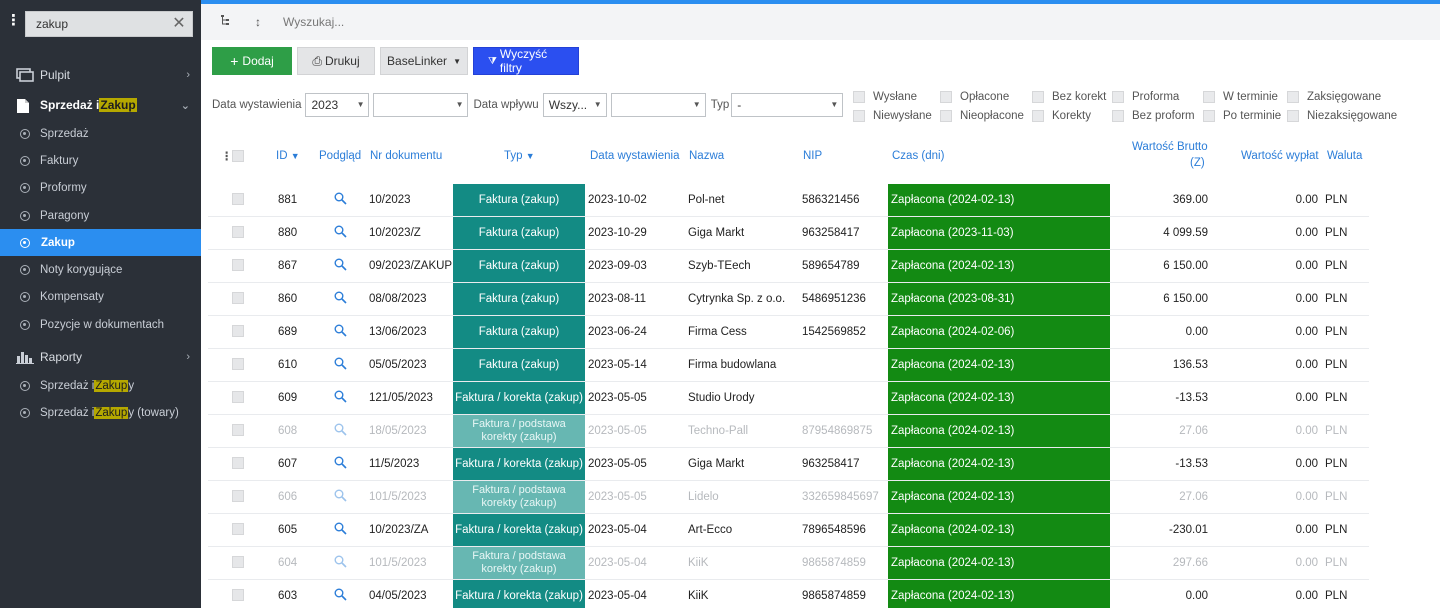 This screenshot has width=1440, height=608. What do you see at coordinates (109, 24) in the screenshot?
I see `sidebar-search-input: zakup ✕` at bounding box center [109, 24].